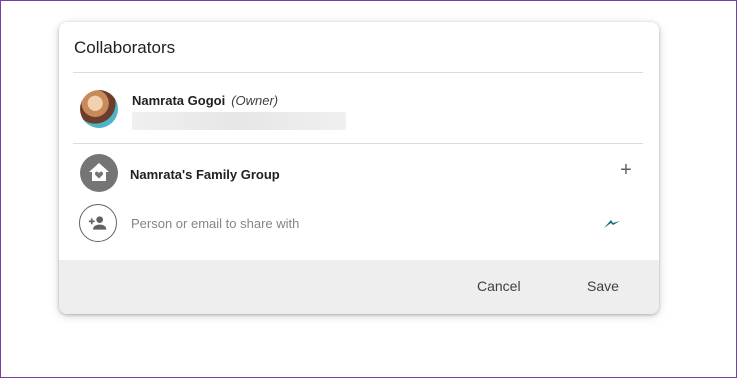 The height and width of the screenshot is (378, 737). I want to click on owner-row: Namrata Gogoi (Owner), so click(359, 114).